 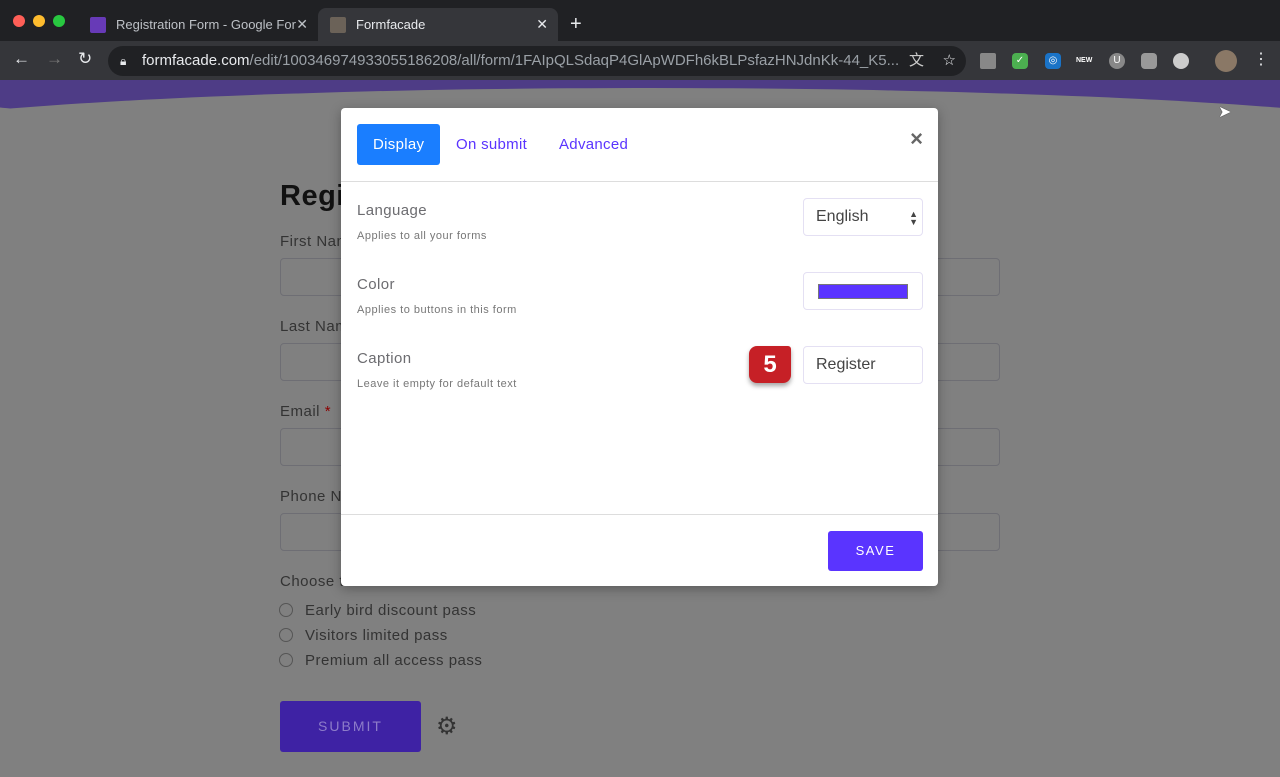 I want to click on save-button: SAVE, so click(x=875, y=551).